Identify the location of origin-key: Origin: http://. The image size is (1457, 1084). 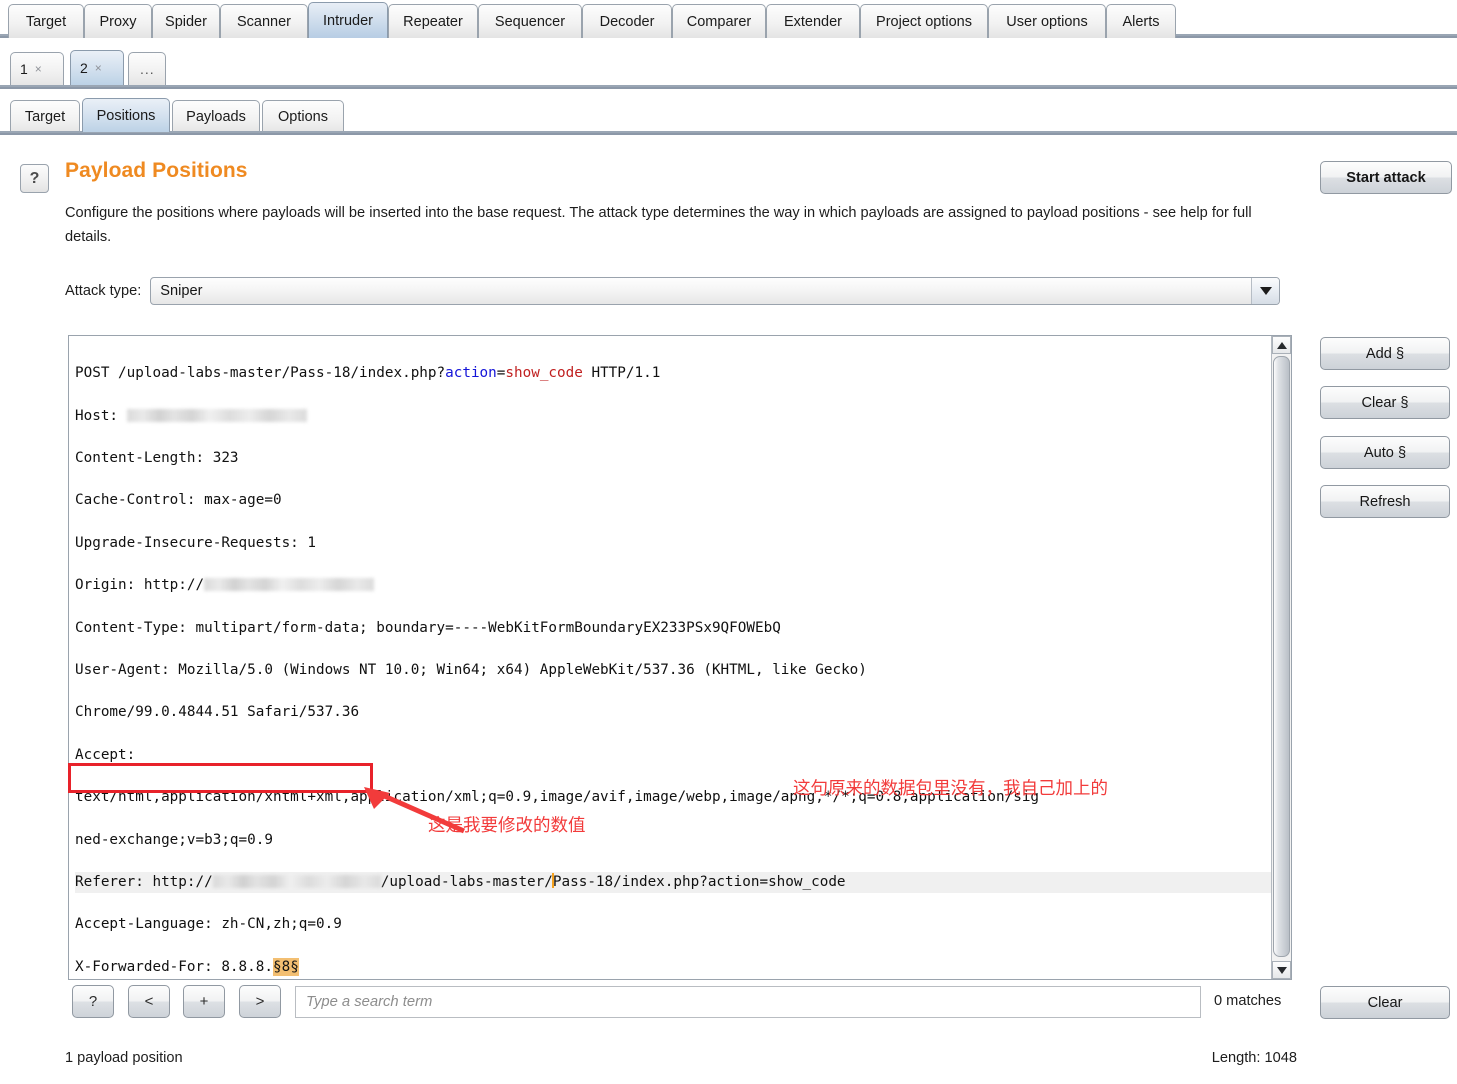
(140, 585).